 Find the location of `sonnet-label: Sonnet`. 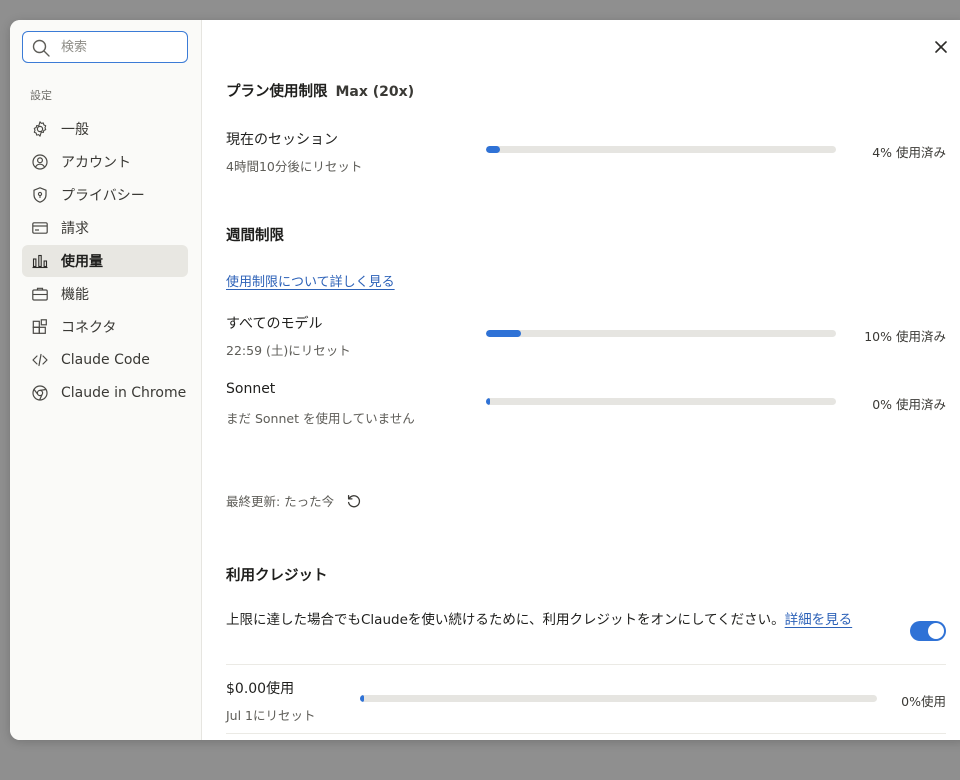

sonnet-label: Sonnet is located at coordinates (251, 389).